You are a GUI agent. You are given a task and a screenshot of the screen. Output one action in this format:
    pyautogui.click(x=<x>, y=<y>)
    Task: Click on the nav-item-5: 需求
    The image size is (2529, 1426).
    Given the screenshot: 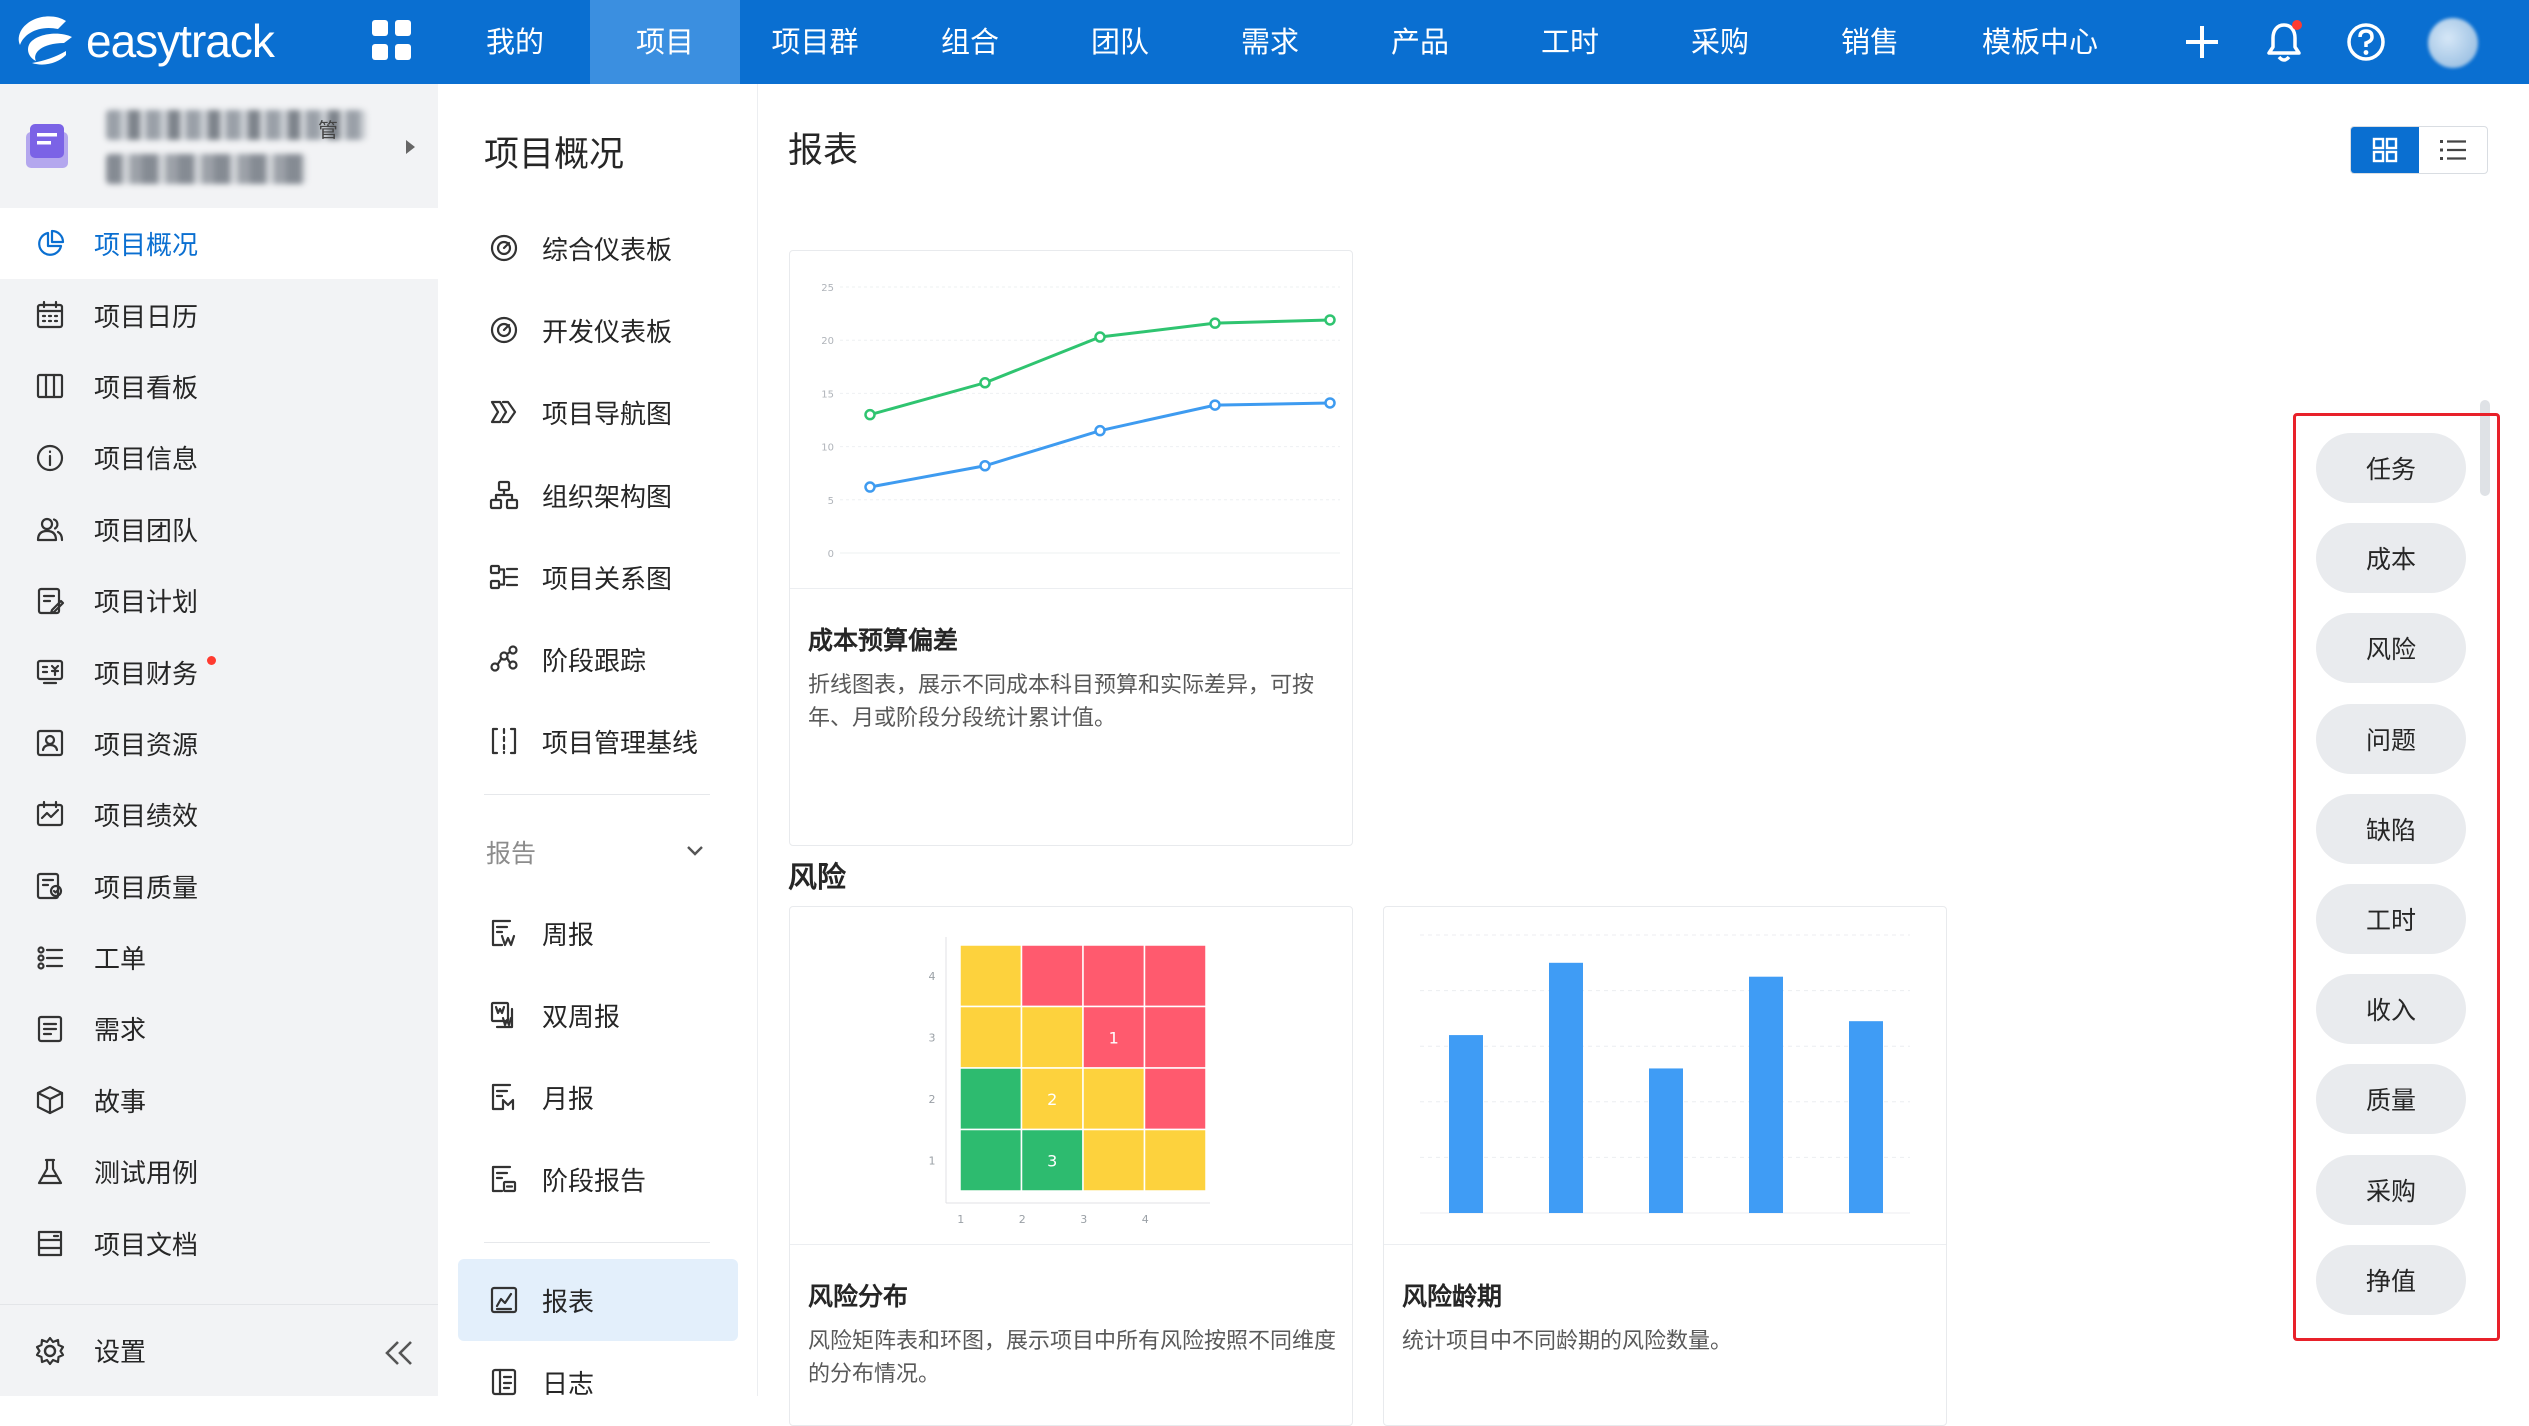 What is the action you would take?
    pyautogui.click(x=1270, y=42)
    